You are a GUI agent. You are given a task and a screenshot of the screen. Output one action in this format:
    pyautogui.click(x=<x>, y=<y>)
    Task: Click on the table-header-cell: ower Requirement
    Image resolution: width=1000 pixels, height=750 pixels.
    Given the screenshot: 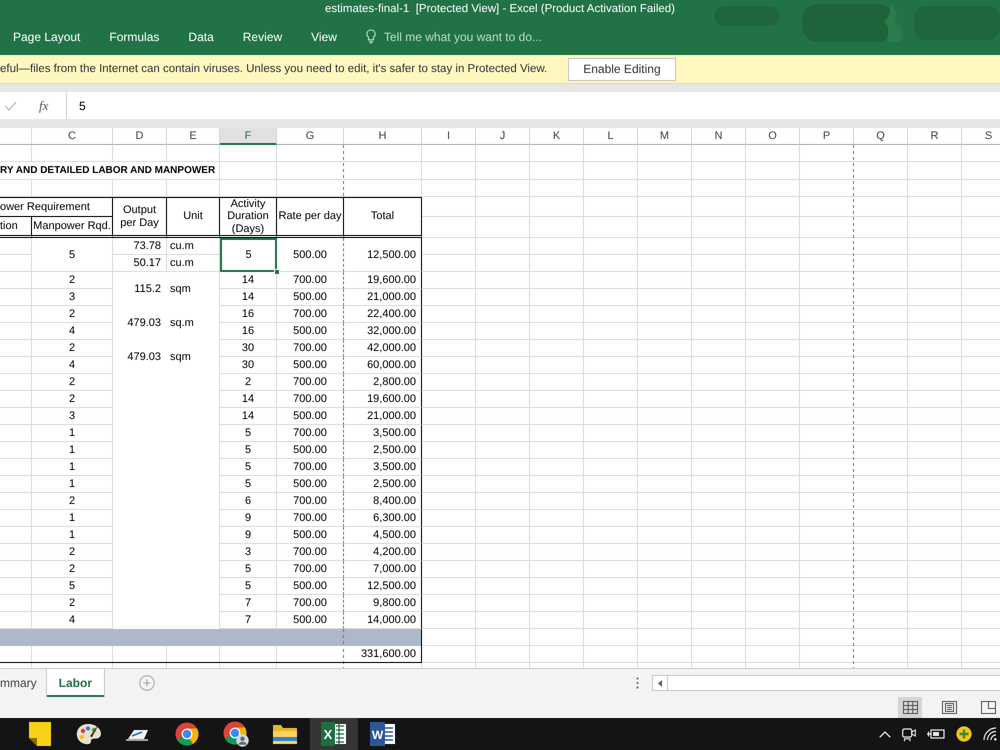 What is the action you would take?
    pyautogui.click(x=56, y=207)
    